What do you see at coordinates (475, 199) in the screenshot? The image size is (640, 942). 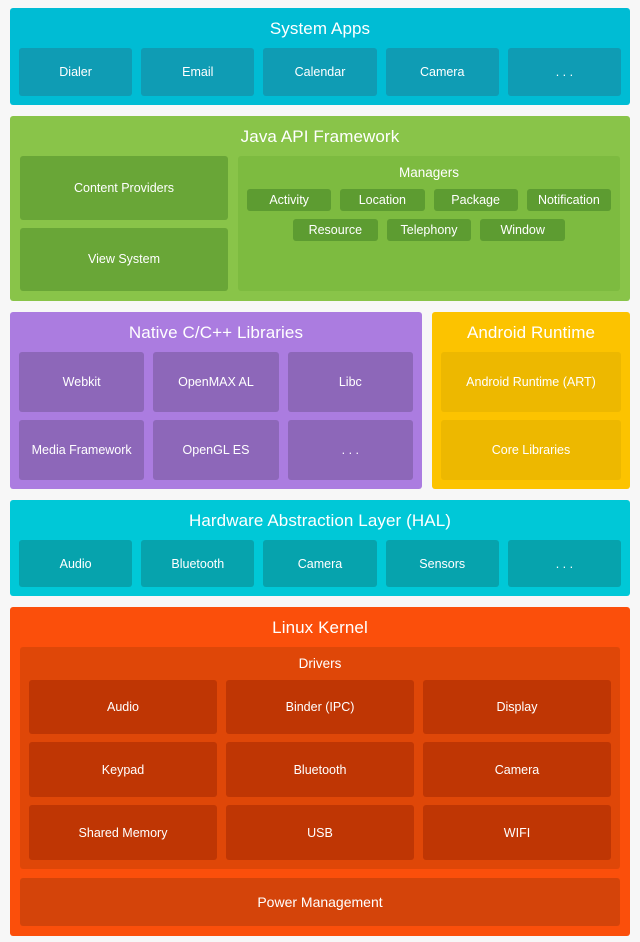 I see `tile-package-manager: Package` at bounding box center [475, 199].